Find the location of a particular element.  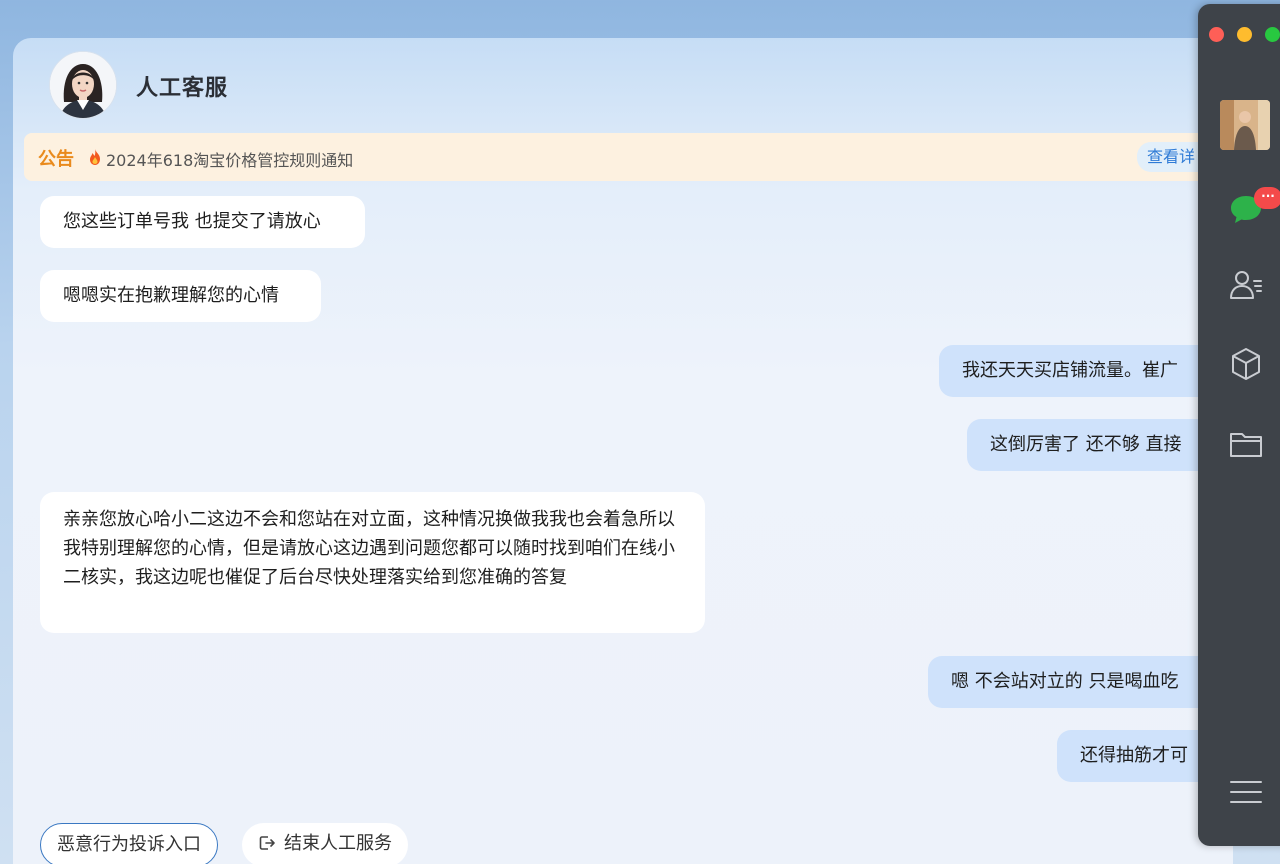

agent-avatar is located at coordinates (83, 85).